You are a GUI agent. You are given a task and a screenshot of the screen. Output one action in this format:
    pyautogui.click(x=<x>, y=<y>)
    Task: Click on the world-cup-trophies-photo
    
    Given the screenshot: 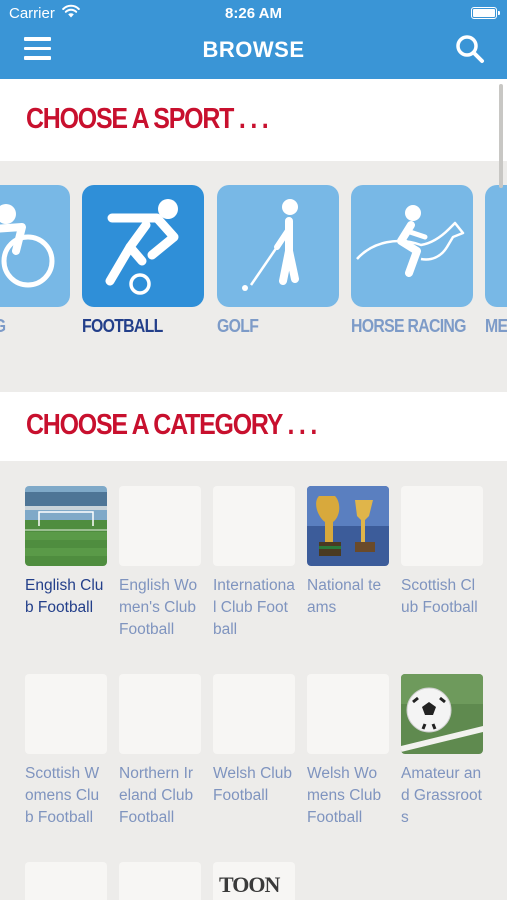 What is the action you would take?
    pyautogui.click(x=348, y=526)
    